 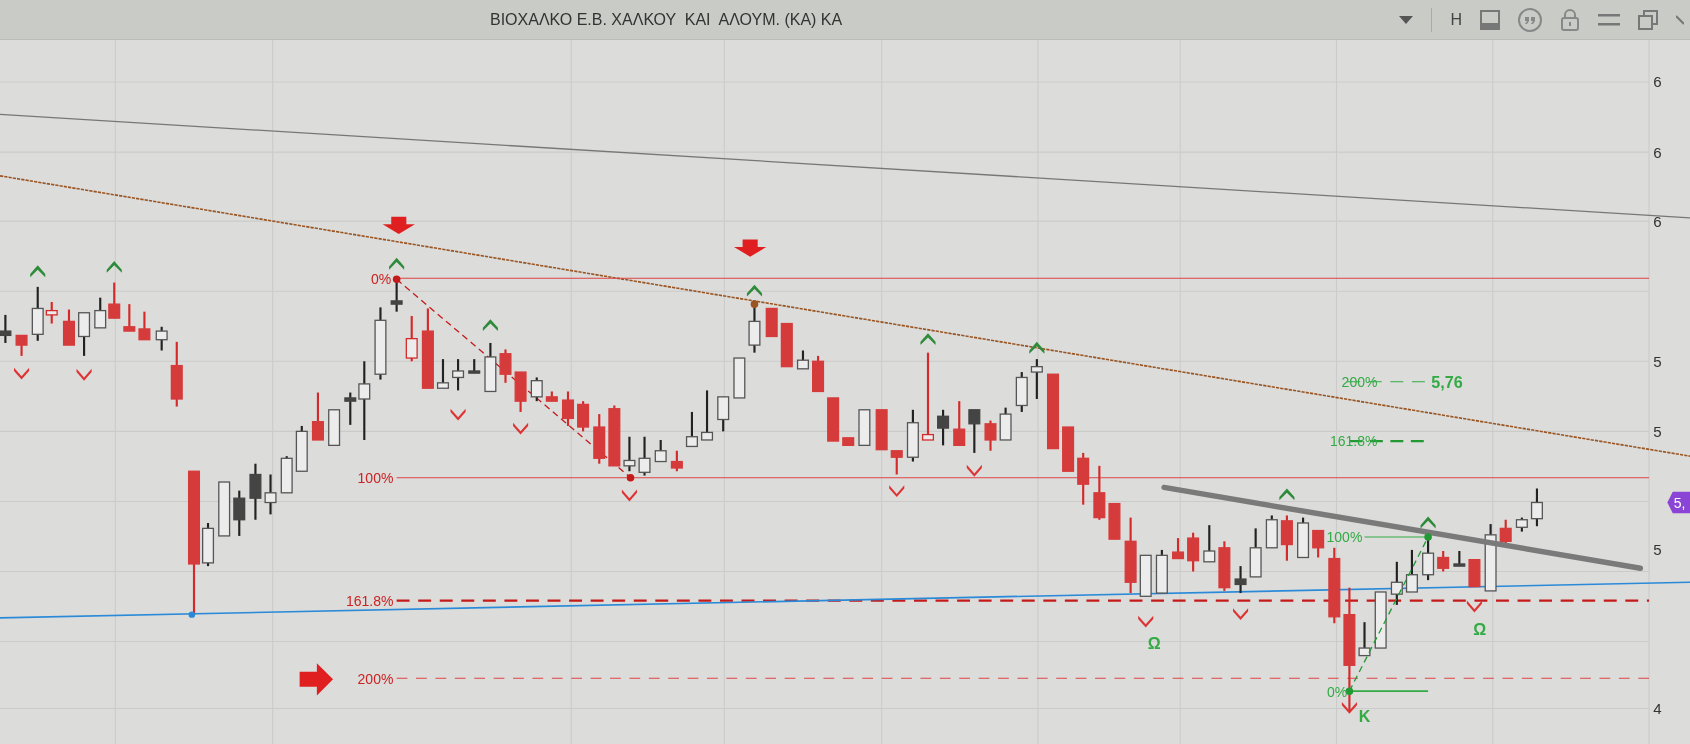 I want to click on fib-level-label: 161.8%, so click(x=369, y=601).